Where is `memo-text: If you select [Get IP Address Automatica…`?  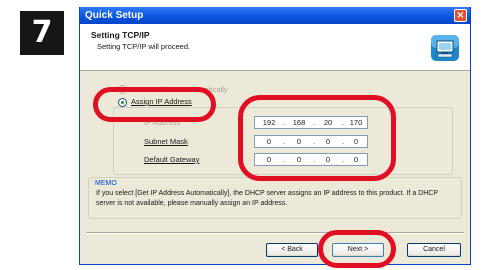
memo-text: If you select [Get IP Address Automatica… is located at coordinates (267, 198).